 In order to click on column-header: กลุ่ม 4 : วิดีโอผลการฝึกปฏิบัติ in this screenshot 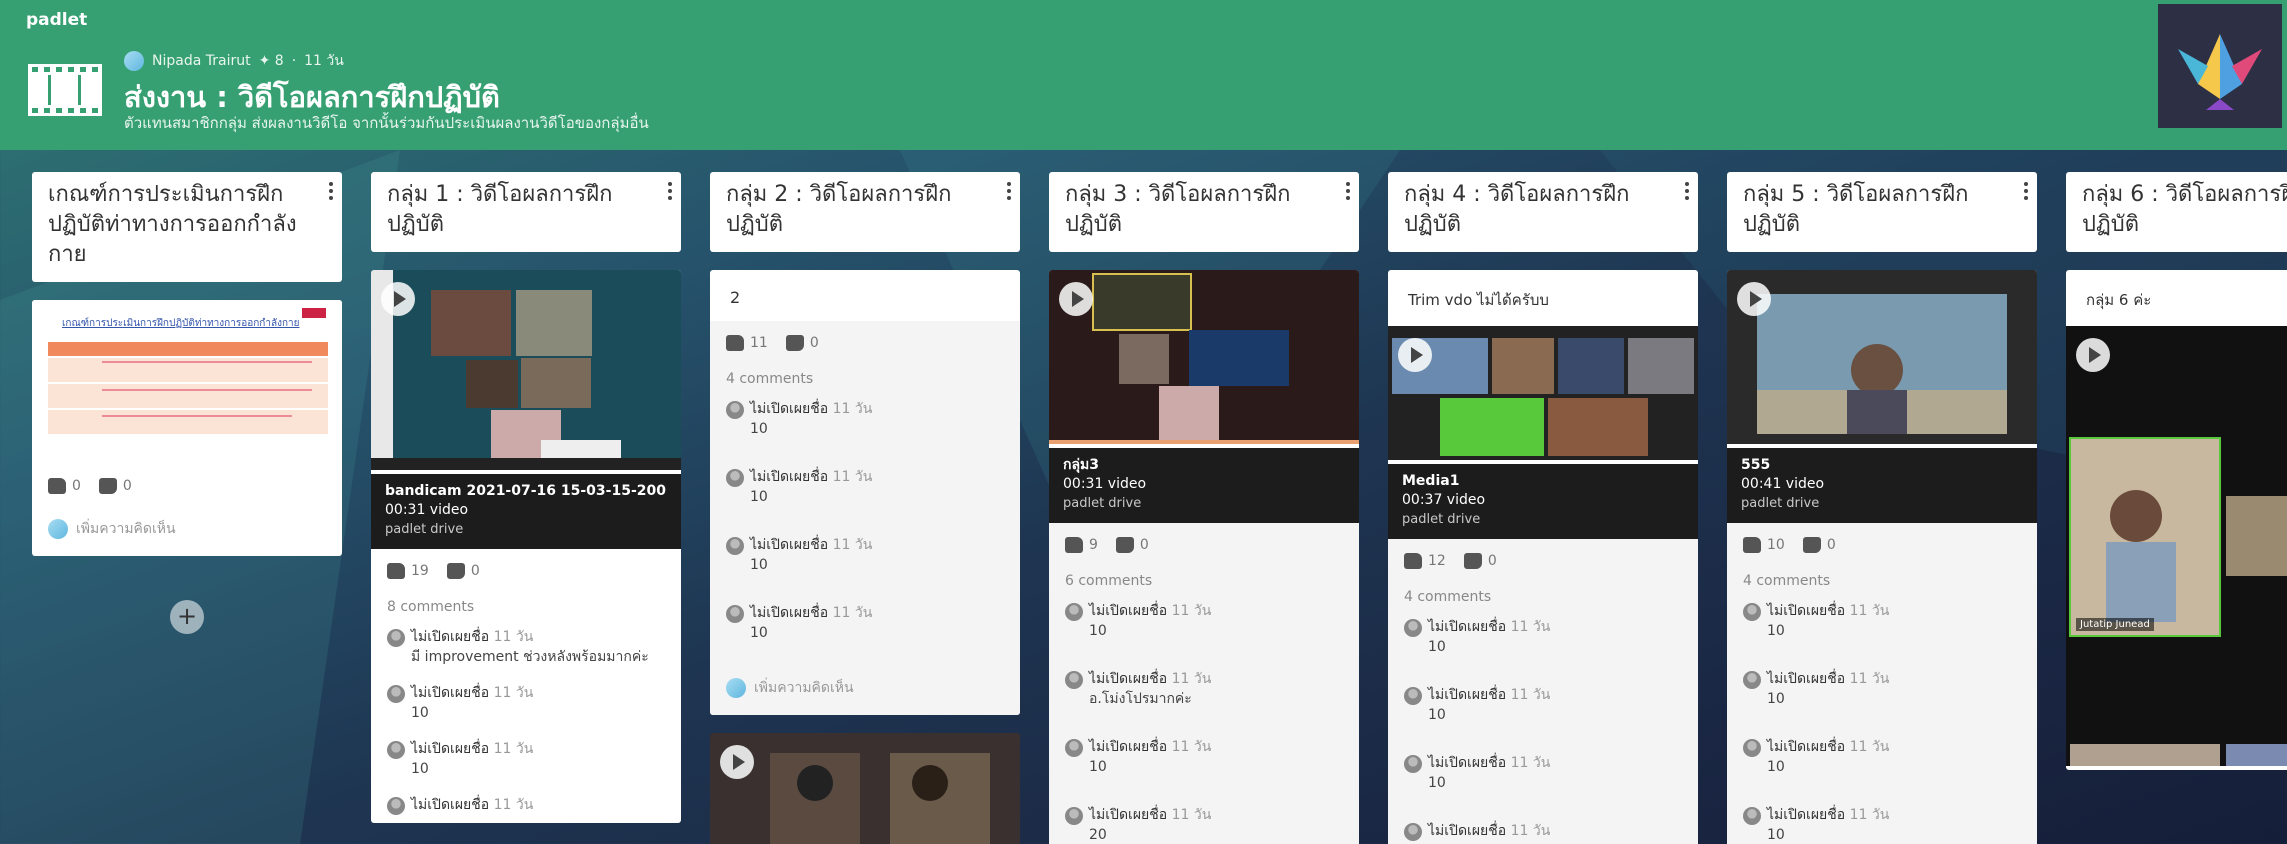, I will do `click(1543, 212)`.